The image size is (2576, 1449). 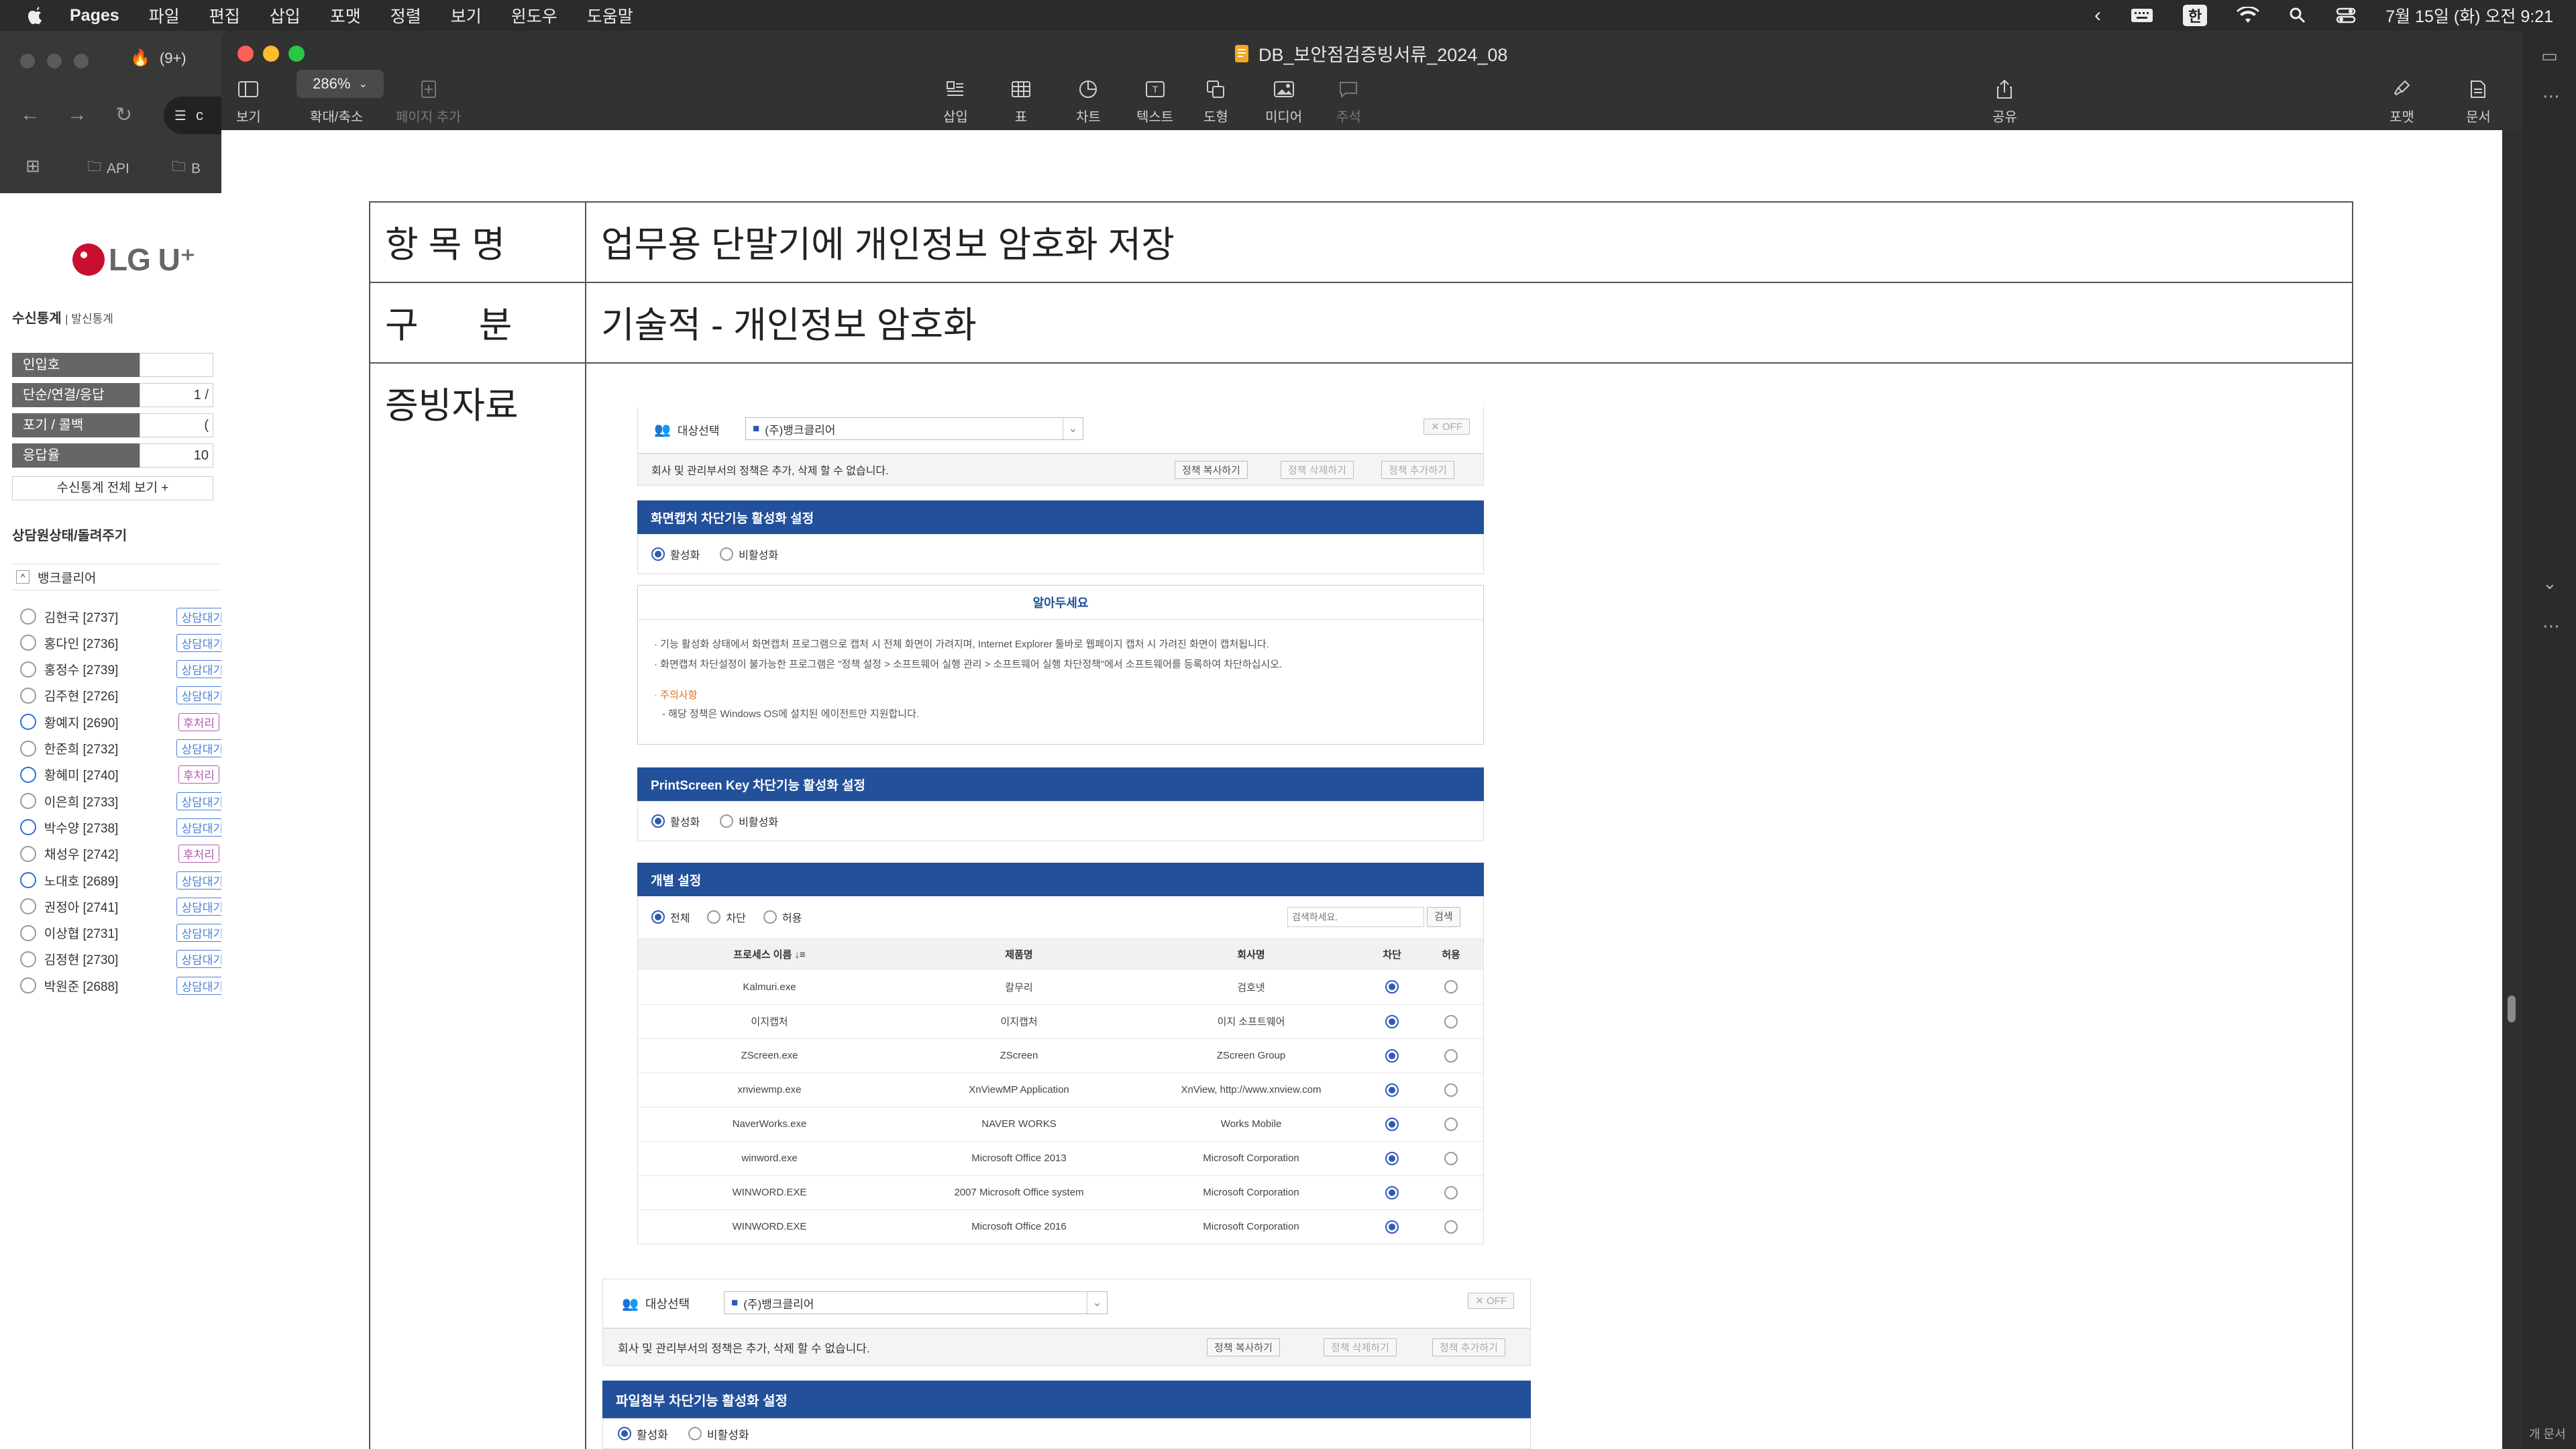 What do you see at coordinates (2478, 98) in the screenshot?
I see `document-button: 문서` at bounding box center [2478, 98].